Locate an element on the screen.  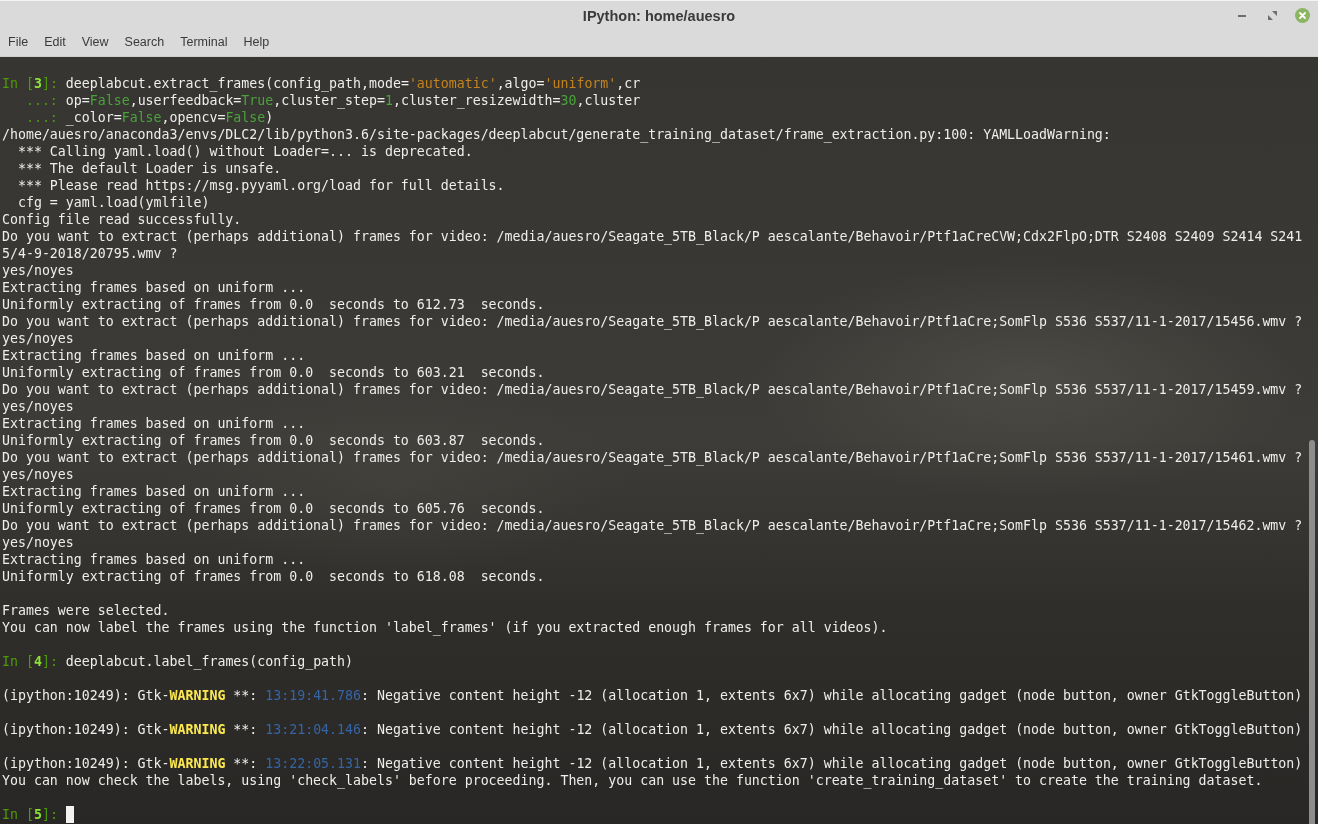
terminal-line: cfg = yaml.load(ymlfile) is located at coordinates (113, 202).